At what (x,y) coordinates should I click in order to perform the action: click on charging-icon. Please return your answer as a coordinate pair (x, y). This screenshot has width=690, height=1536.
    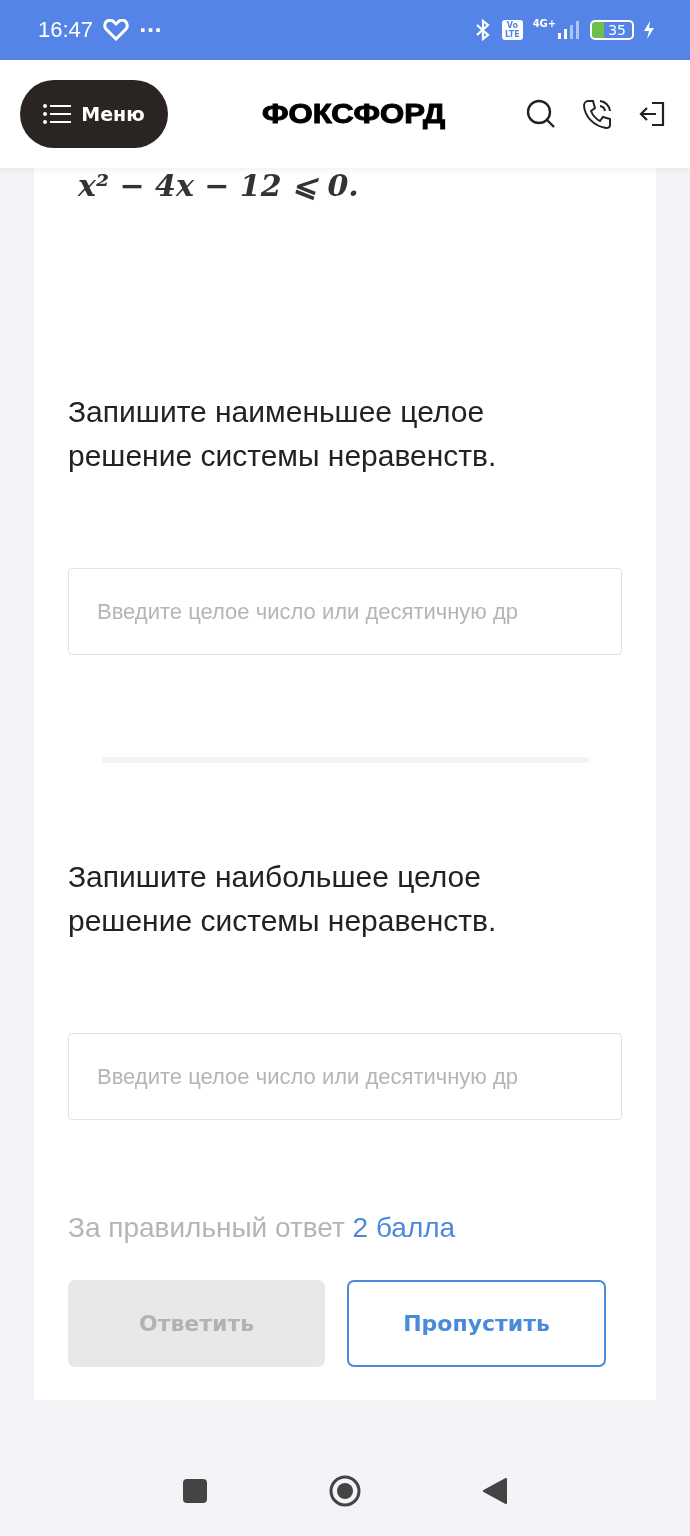
    Looking at the image, I should click on (649, 30).